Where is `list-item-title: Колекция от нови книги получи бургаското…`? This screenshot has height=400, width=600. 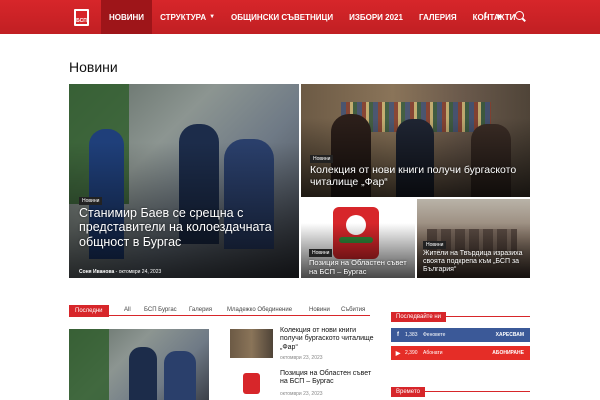 list-item-title: Колекция от нови книги получи бургаското… is located at coordinates (327, 339).